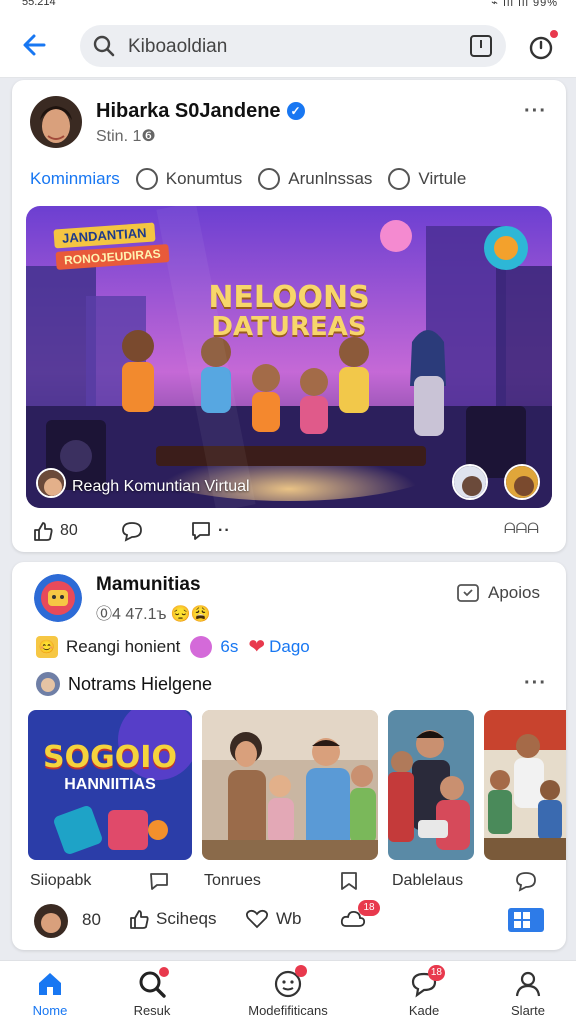 This screenshot has width=576, height=1024. What do you see at coordinates (39, 4) in the screenshot?
I see `status-time: 55.214` at bounding box center [39, 4].